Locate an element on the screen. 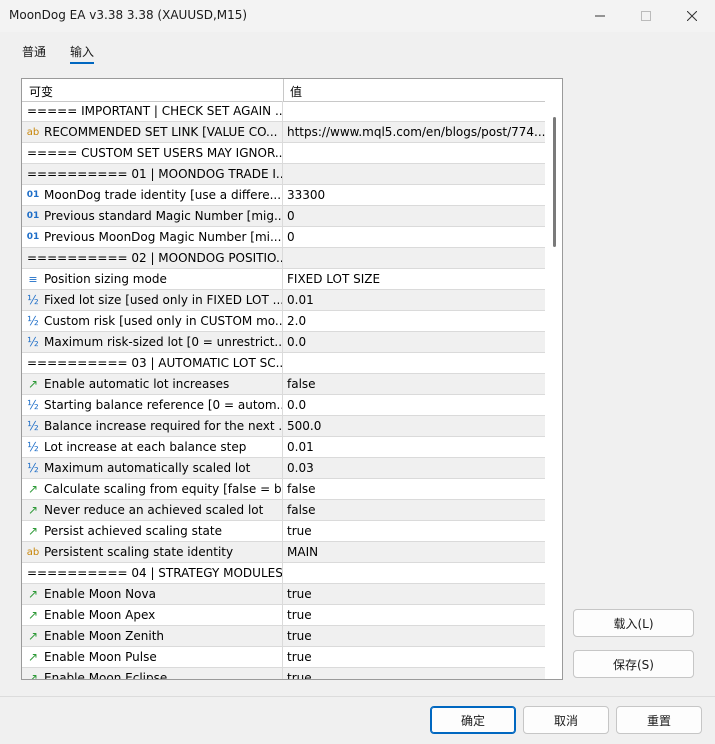 This screenshot has height=744, width=715. tab-bar: 普通 输入 is located at coordinates (357, 53).